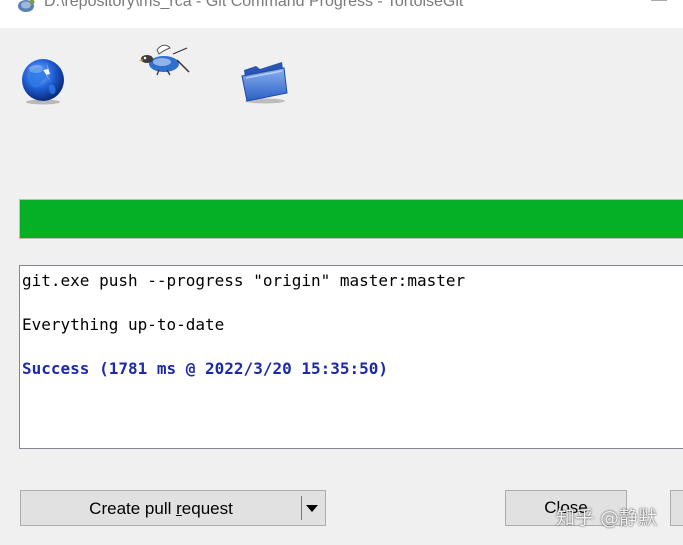 Image resolution: width=683 pixels, height=545 pixels. I want to click on create-pull-request-split-button: Create pull request, so click(173, 508).